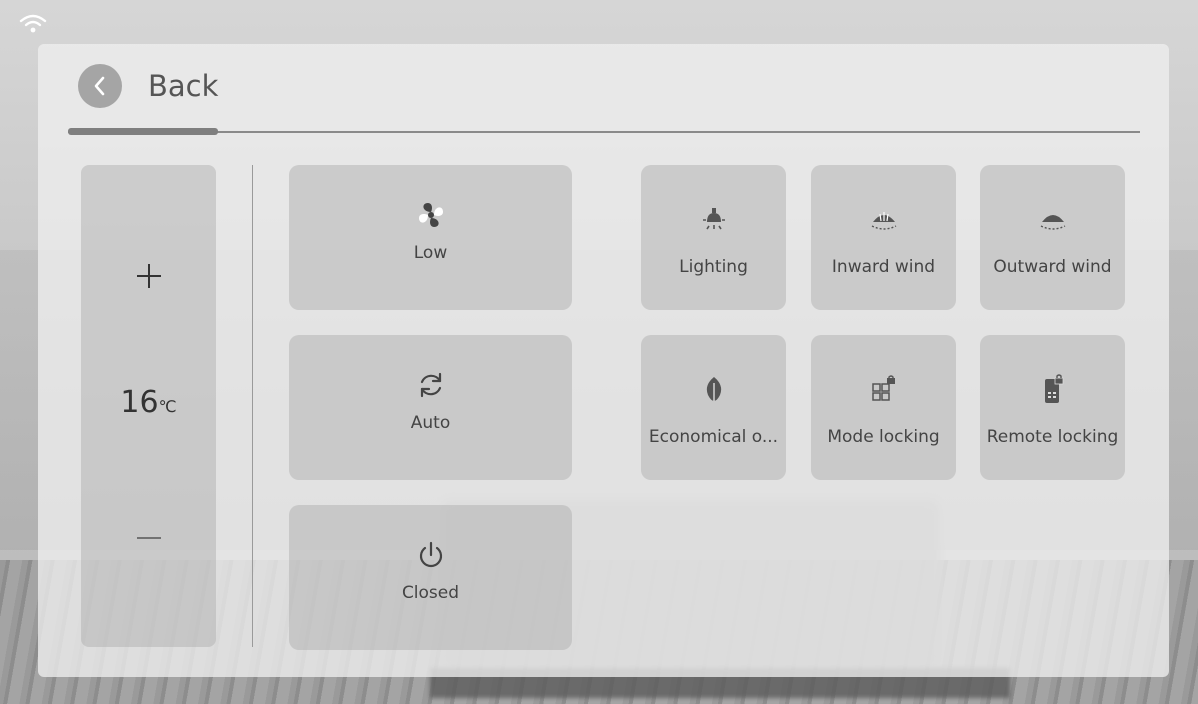 This screenshot has height=704, width=1198. What do you see at coordinates (883, 407) in the screenshot?
I see `mode-locking-button: Mode locking` at bounding box center [883, 407].